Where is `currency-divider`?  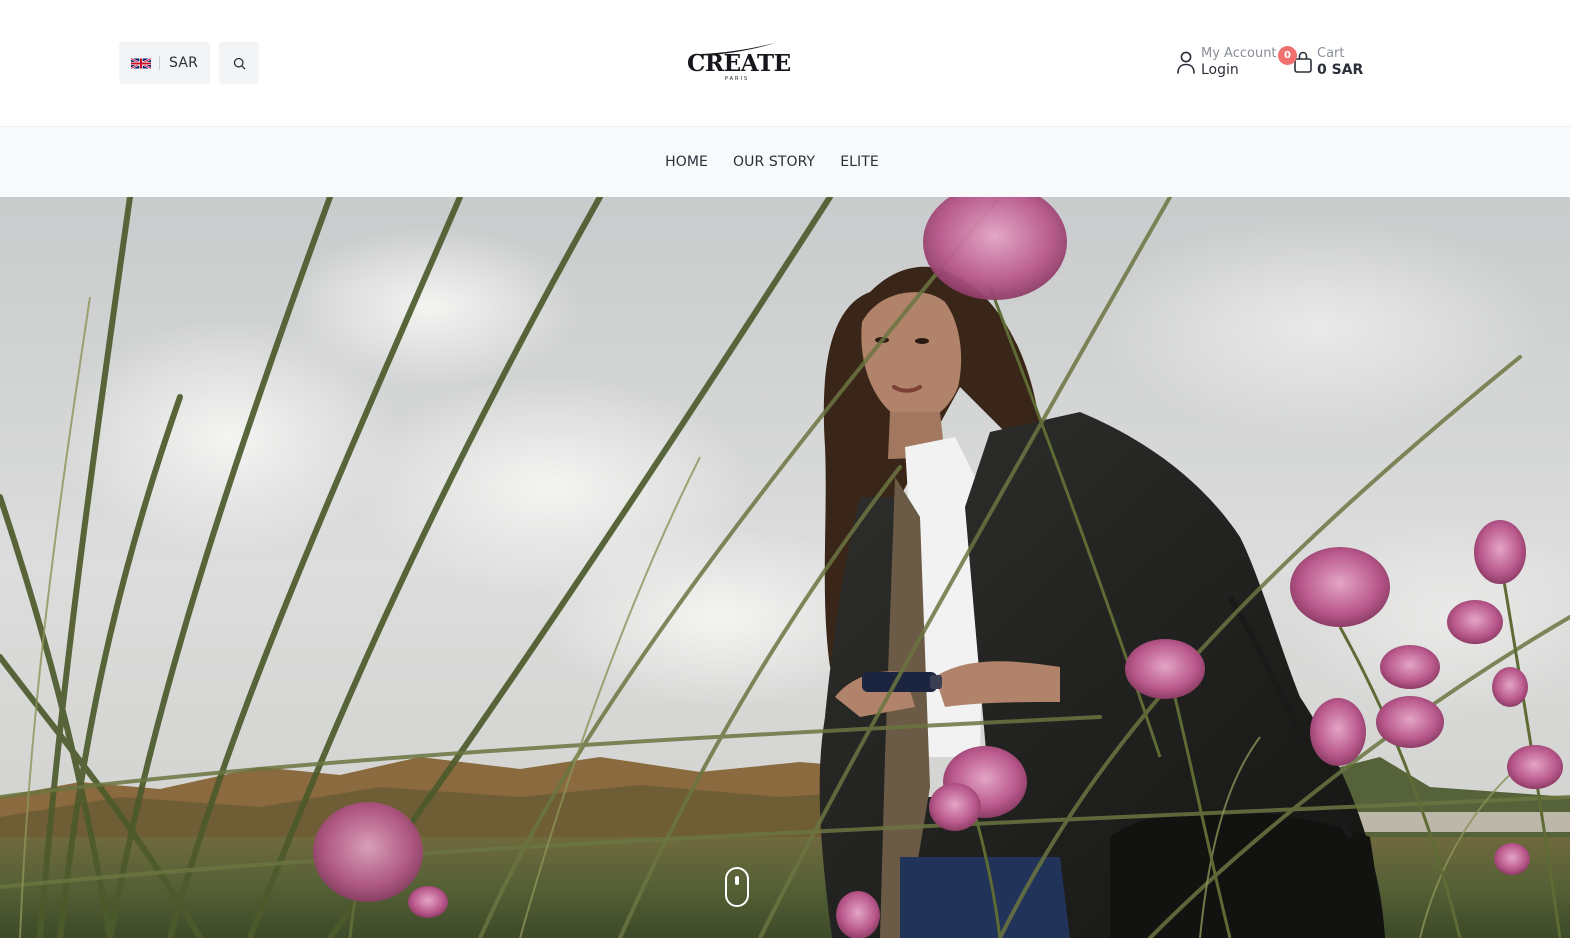 currency-divider is located at coordinates (159, 63).